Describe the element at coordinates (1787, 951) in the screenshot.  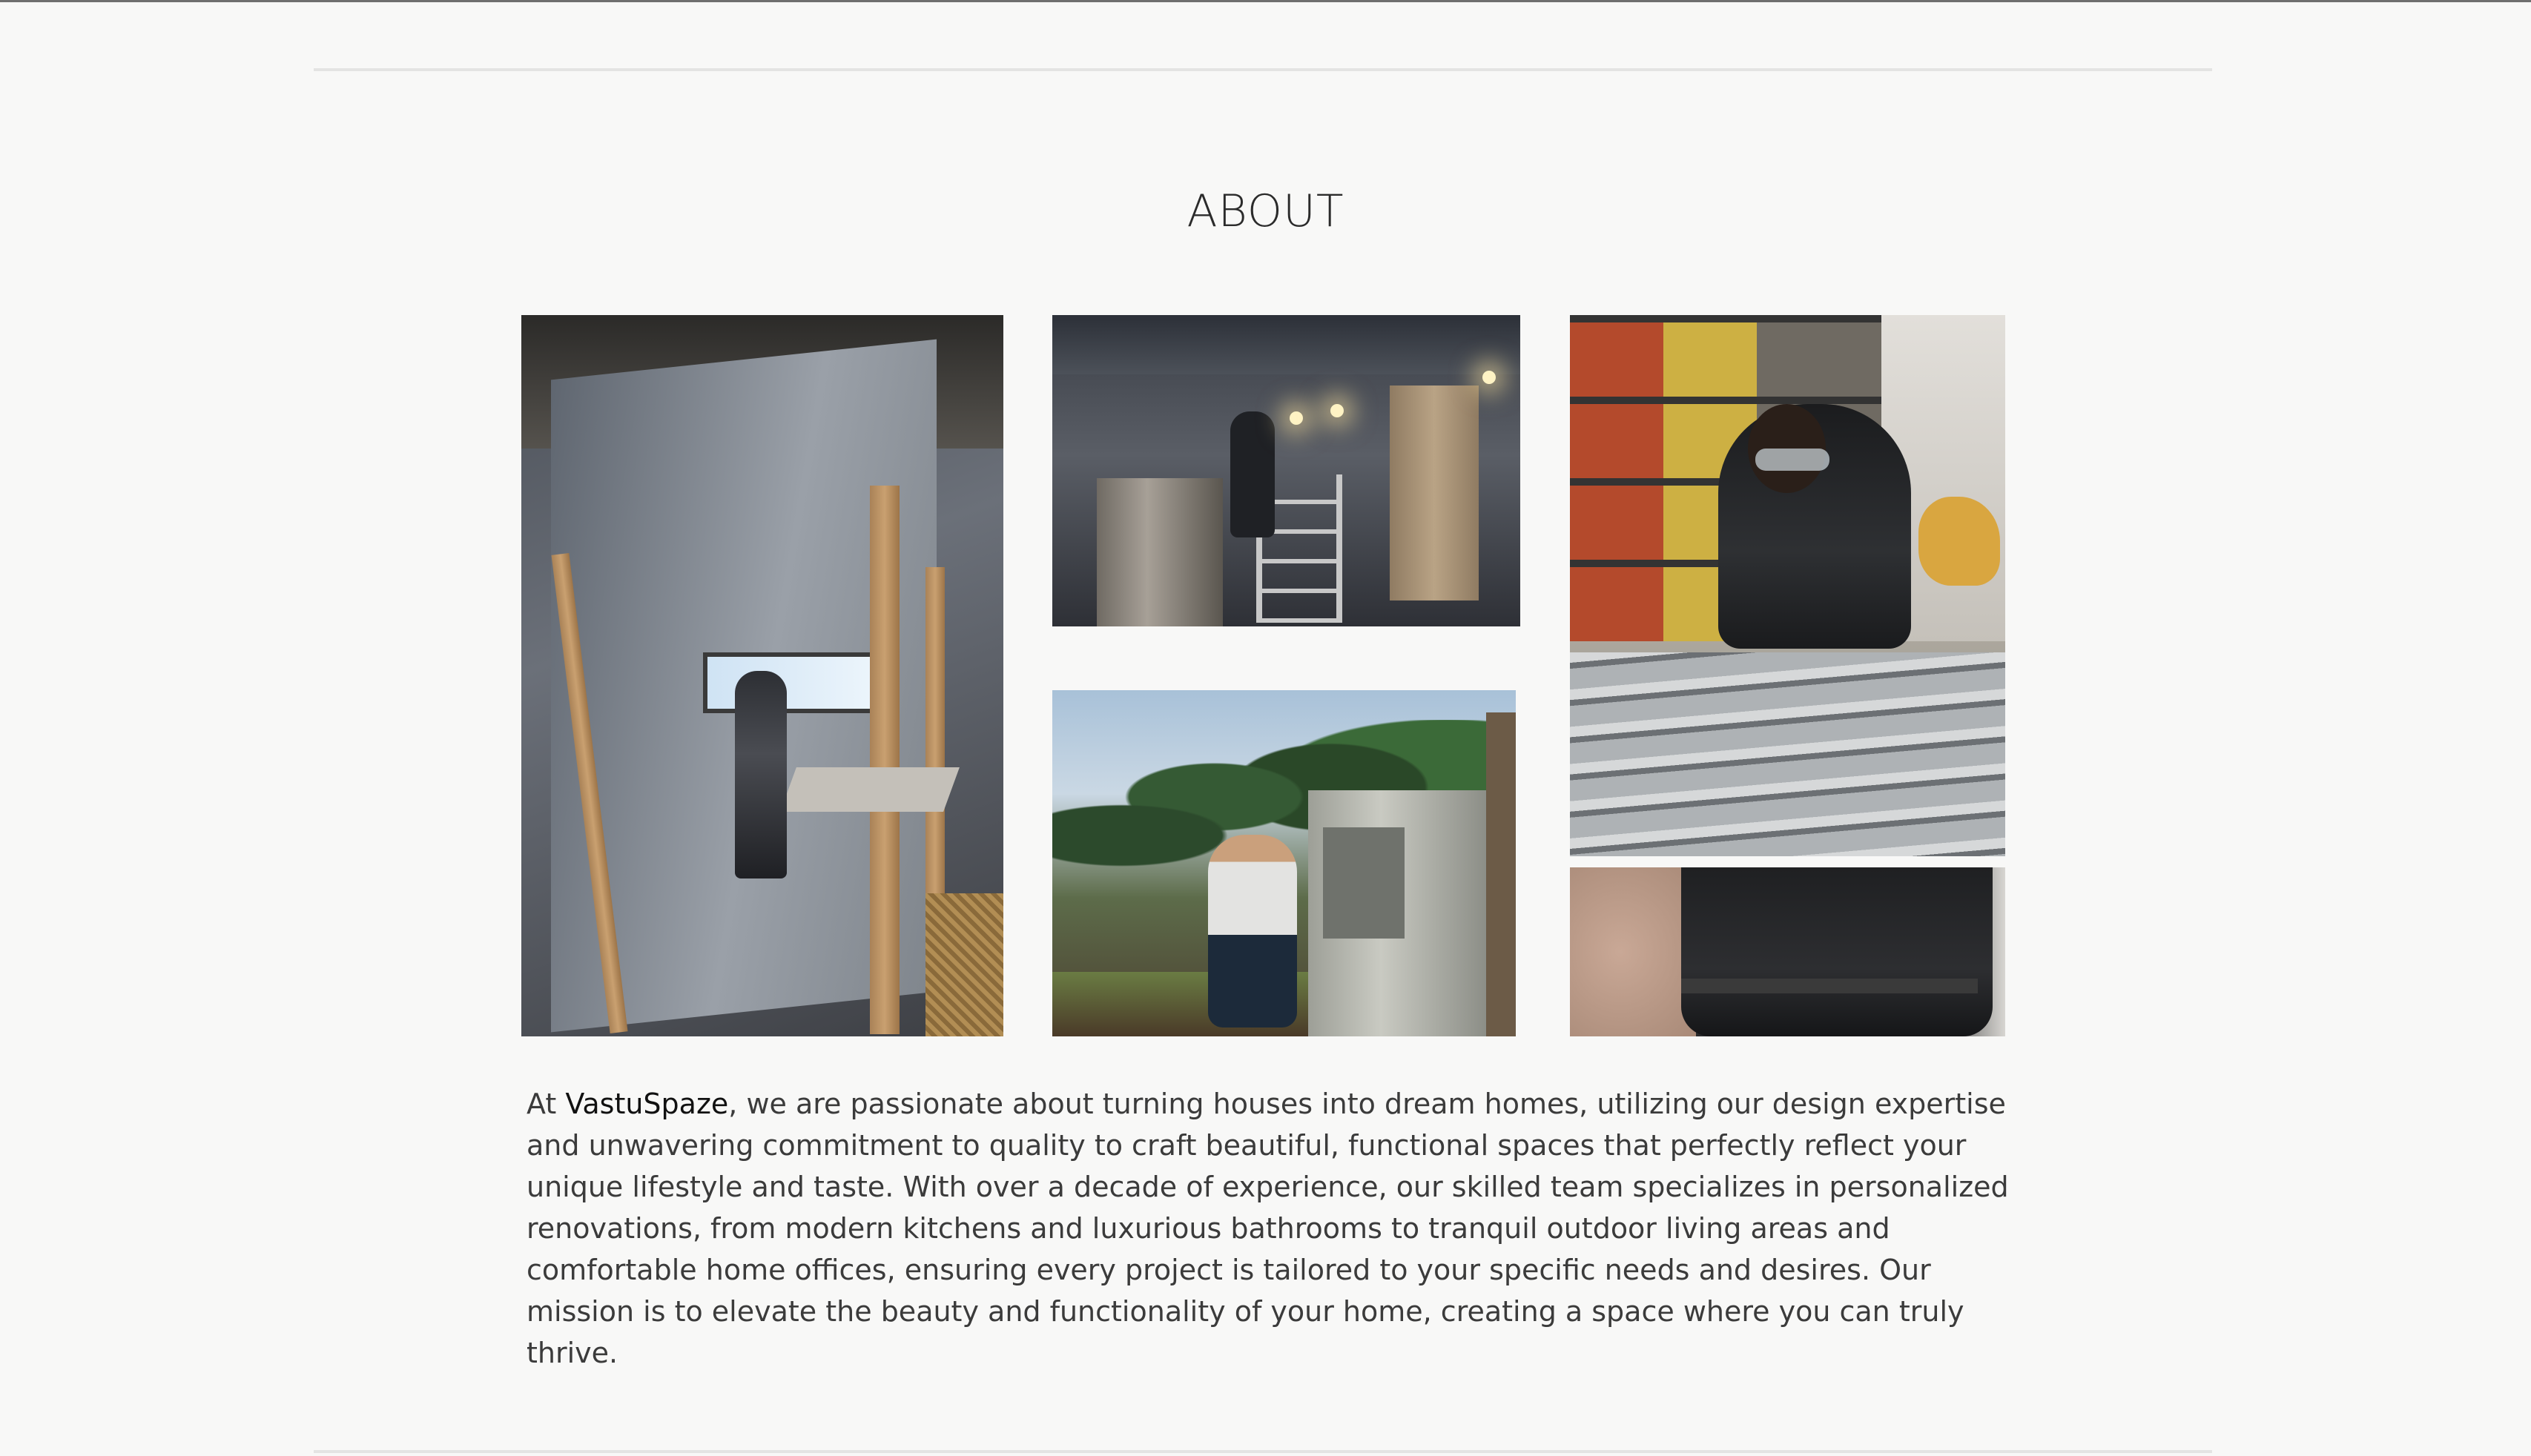
I see `gallery-photo-closeup` at that location.